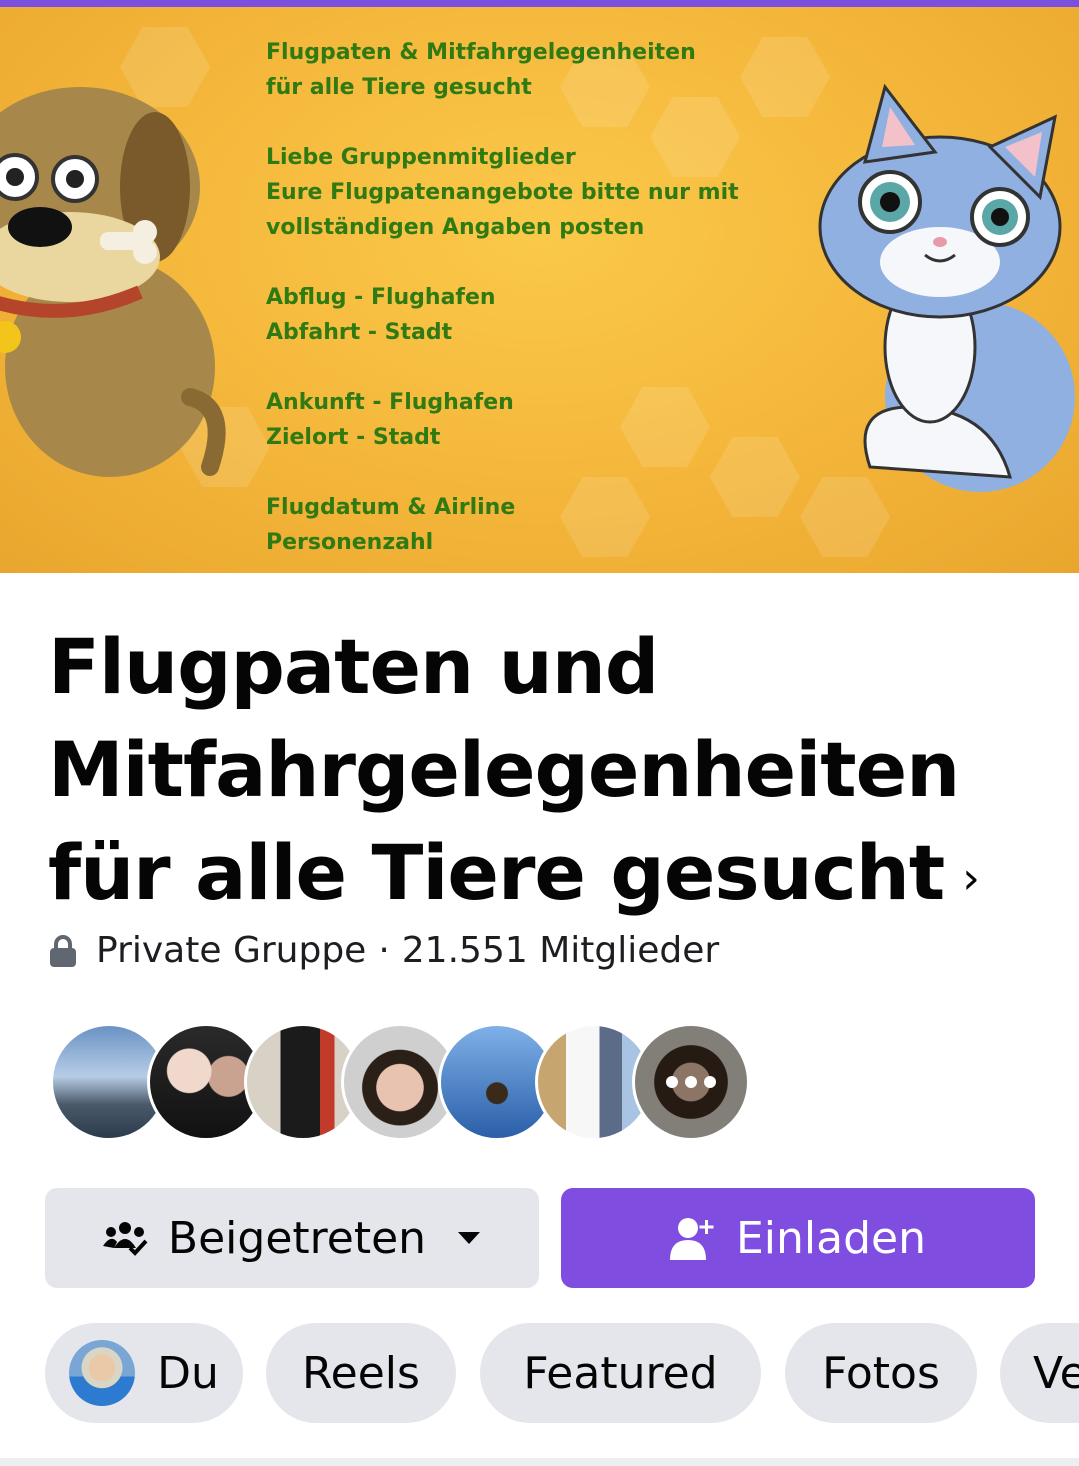  I want to click on member-count: 21.551 Mitglieder, so click(560, 950).